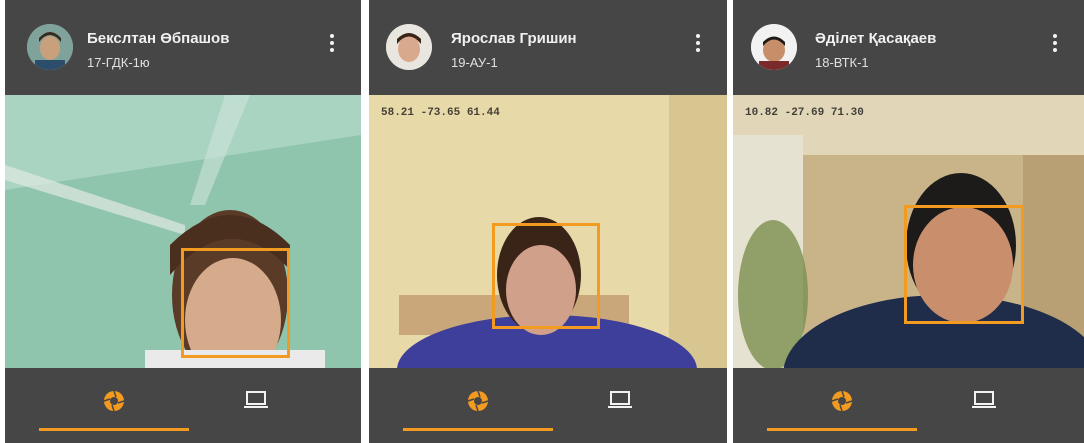 This screenshot has height=443, width=1084. What do you see at coordinates (804, 113) in the screenshot?
I see `head-pose-readout: 10.82 -27.69 71.30` at bounding box center [804, 113].